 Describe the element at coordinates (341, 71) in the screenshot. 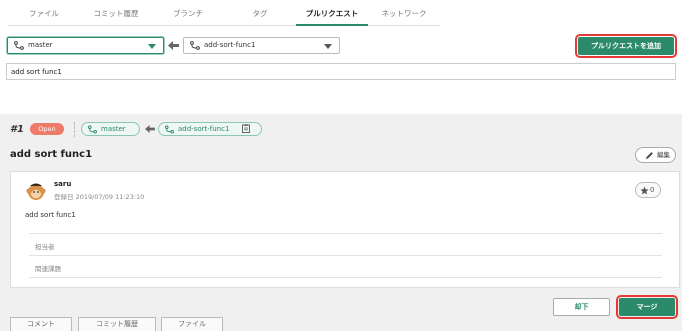

I see `pr-title-input` at that location.